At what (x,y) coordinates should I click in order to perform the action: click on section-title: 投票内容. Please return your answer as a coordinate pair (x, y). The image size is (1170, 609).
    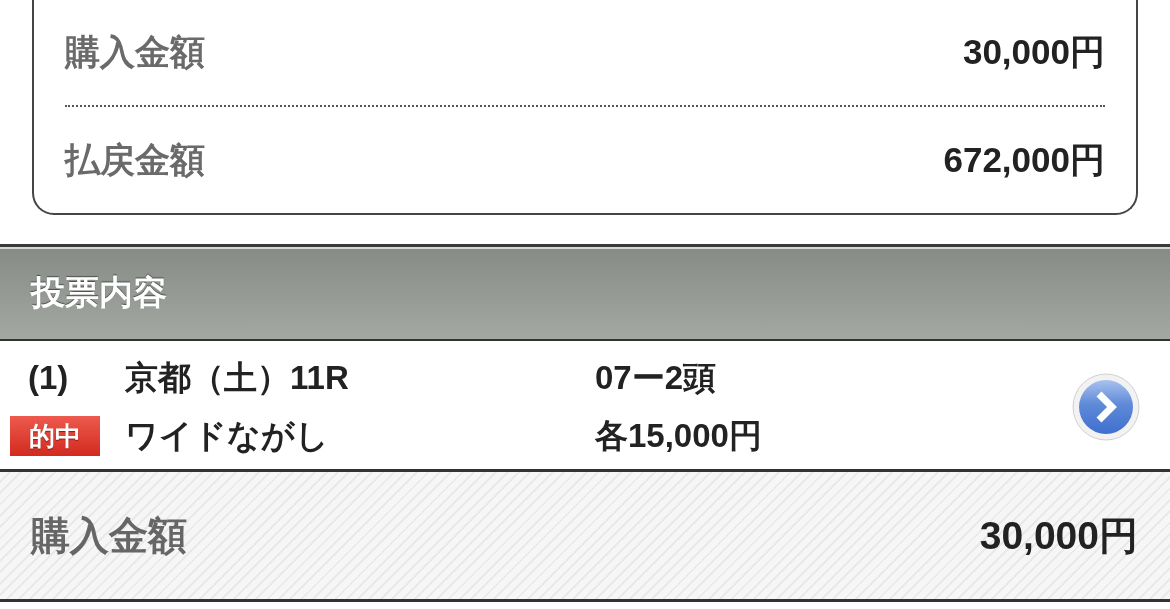
    Looking at the image, I should click on (99, 292).